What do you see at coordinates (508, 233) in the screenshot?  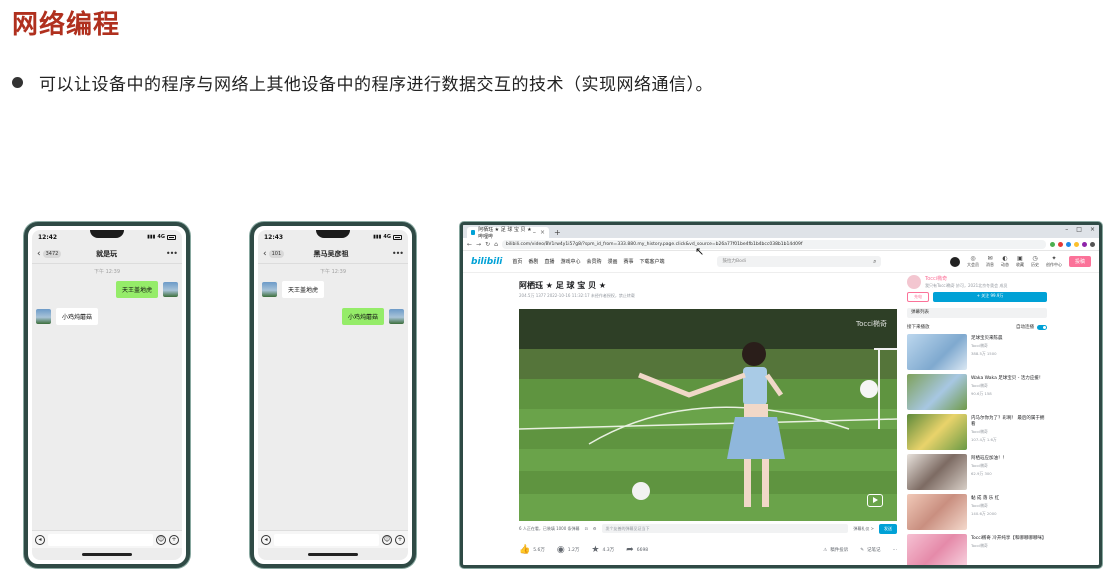 I see `browser-tab: 阿栖珏 ★ 足 球 宝 贝 ★ _哔哩哔 ×` at bounding box center [508, 233].